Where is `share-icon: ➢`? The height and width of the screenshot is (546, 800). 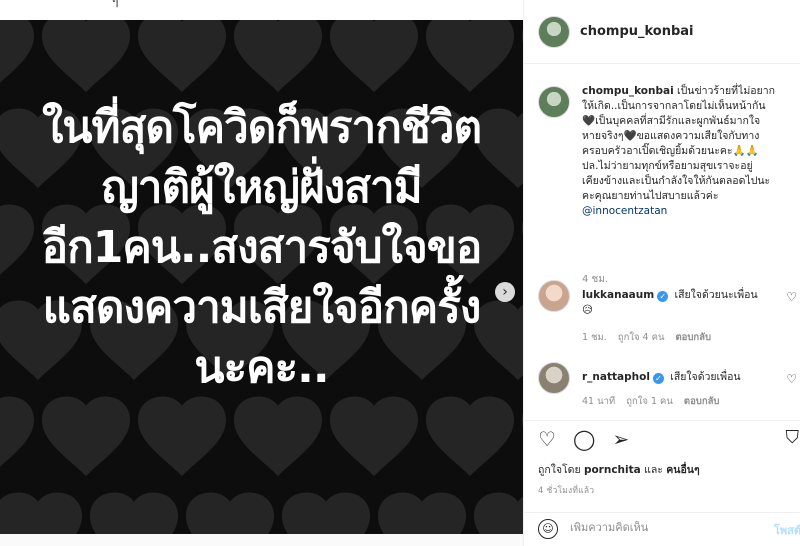
share-icon: ➢ is located at coordinates (621, 439).